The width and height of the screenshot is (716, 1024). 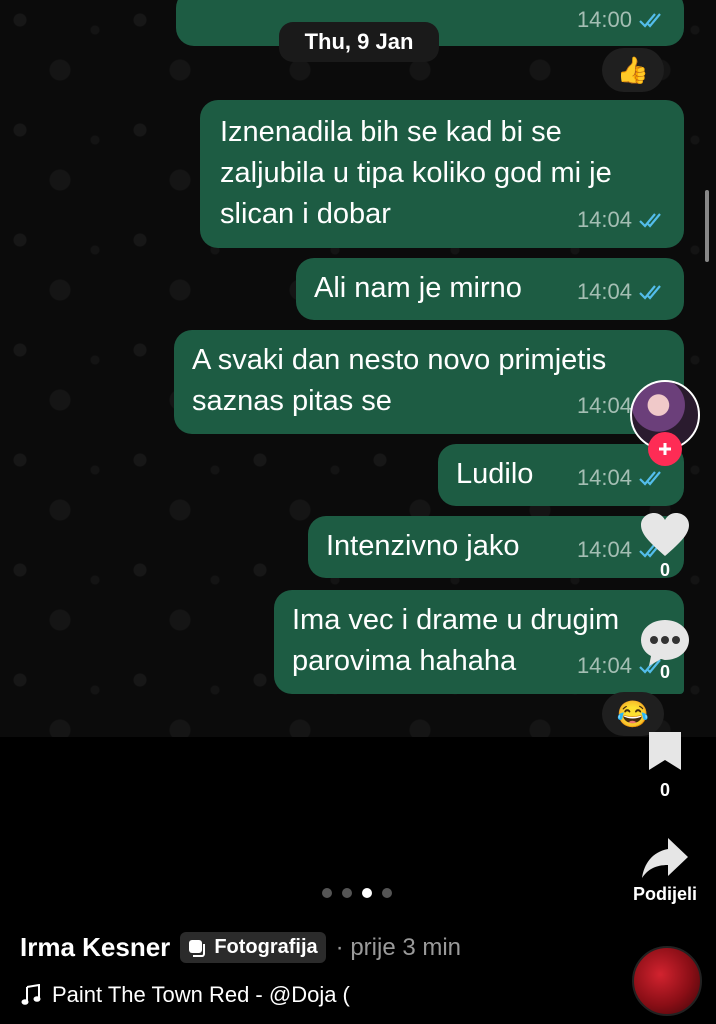 What do you see at coordinates (707, 226) in the screenshot?
I see `chat-scrollbar` at bounding box center [707, 226].